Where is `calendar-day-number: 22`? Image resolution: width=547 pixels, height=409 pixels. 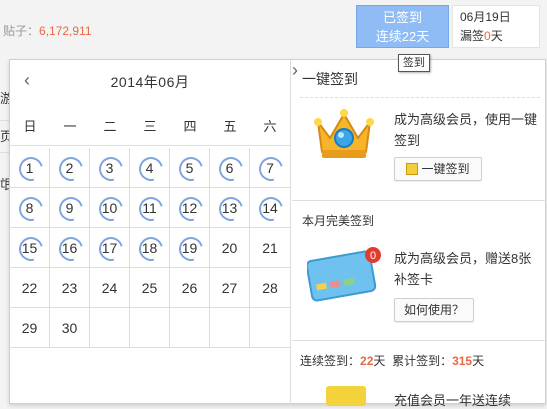
calendar-day-number: 22 is located at coordinates (29, 288).